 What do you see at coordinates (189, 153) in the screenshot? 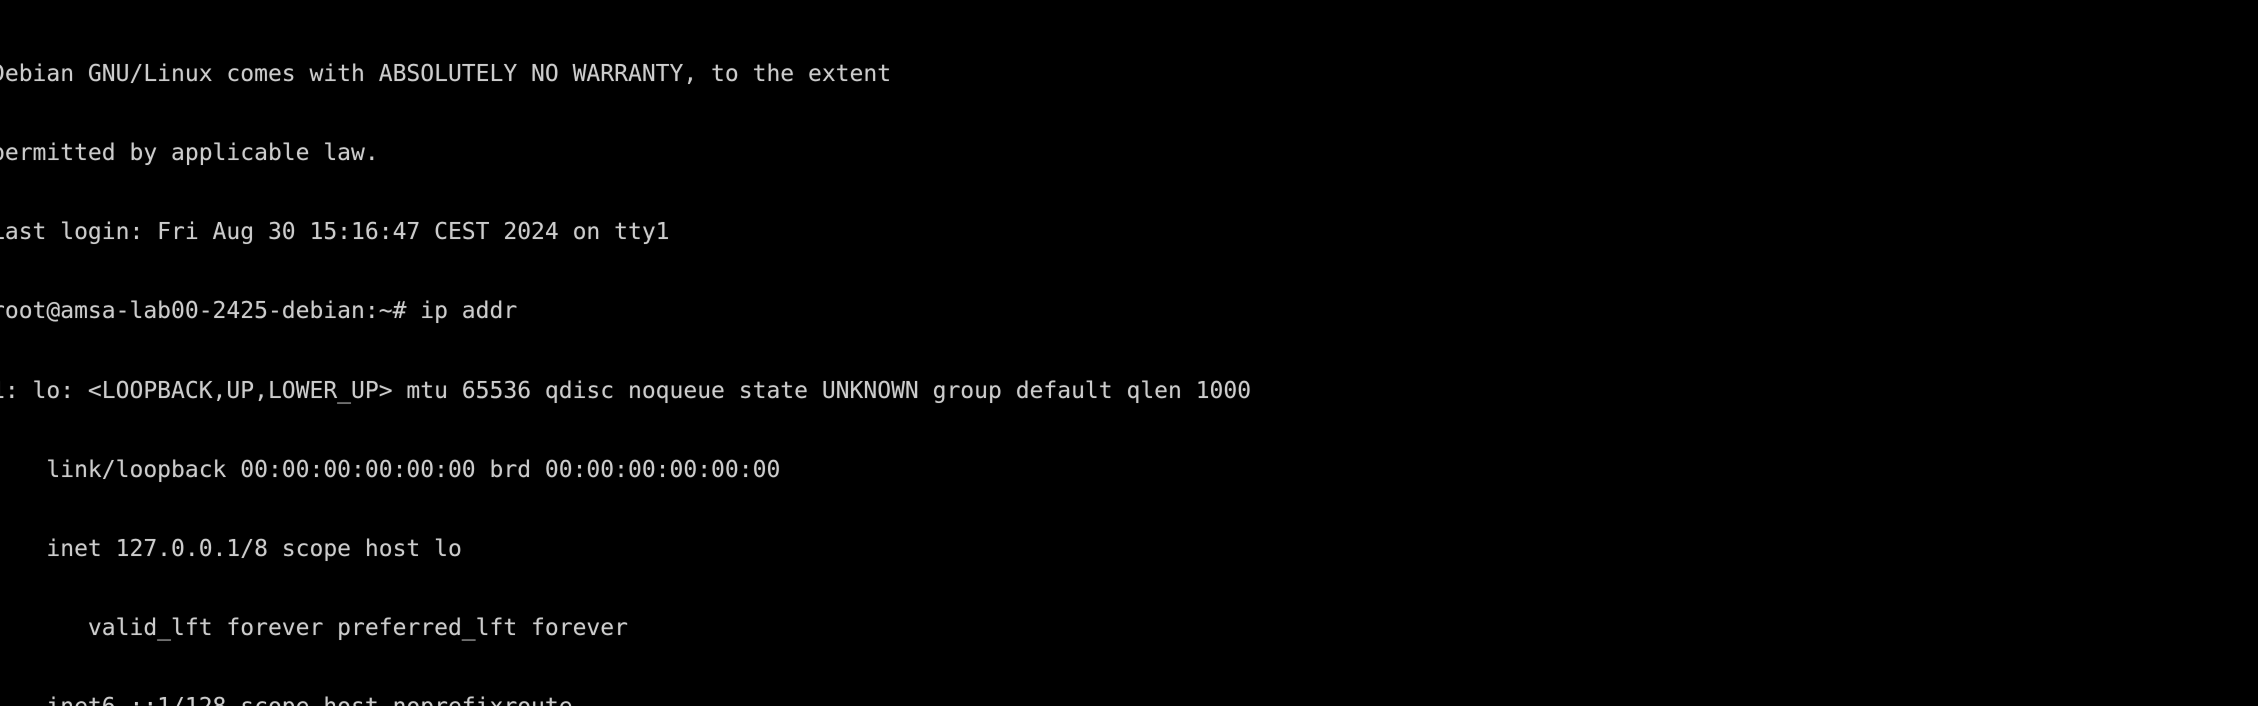
I see `banner-warranty-line-2: permitted by applicable law.` at bounding box center [189, 153].